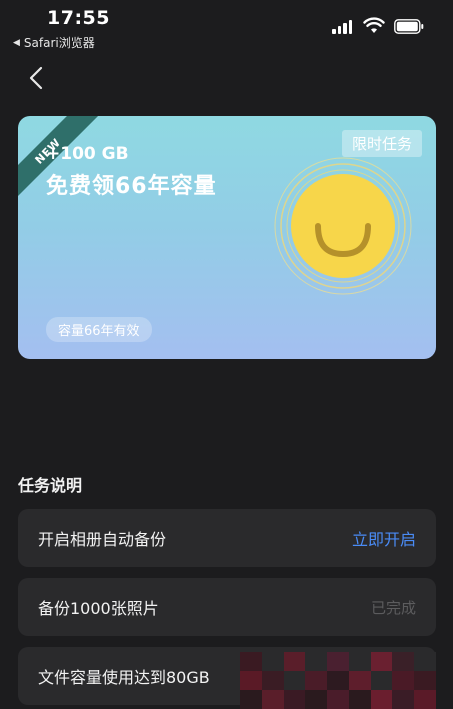 Image resolution: width=453 pixels, height=709 pixels. What do you see at coordinates (99, 329) in the screenshot?
I see `validity-badge: 容量66年有效` at bounding box center [99, 329].